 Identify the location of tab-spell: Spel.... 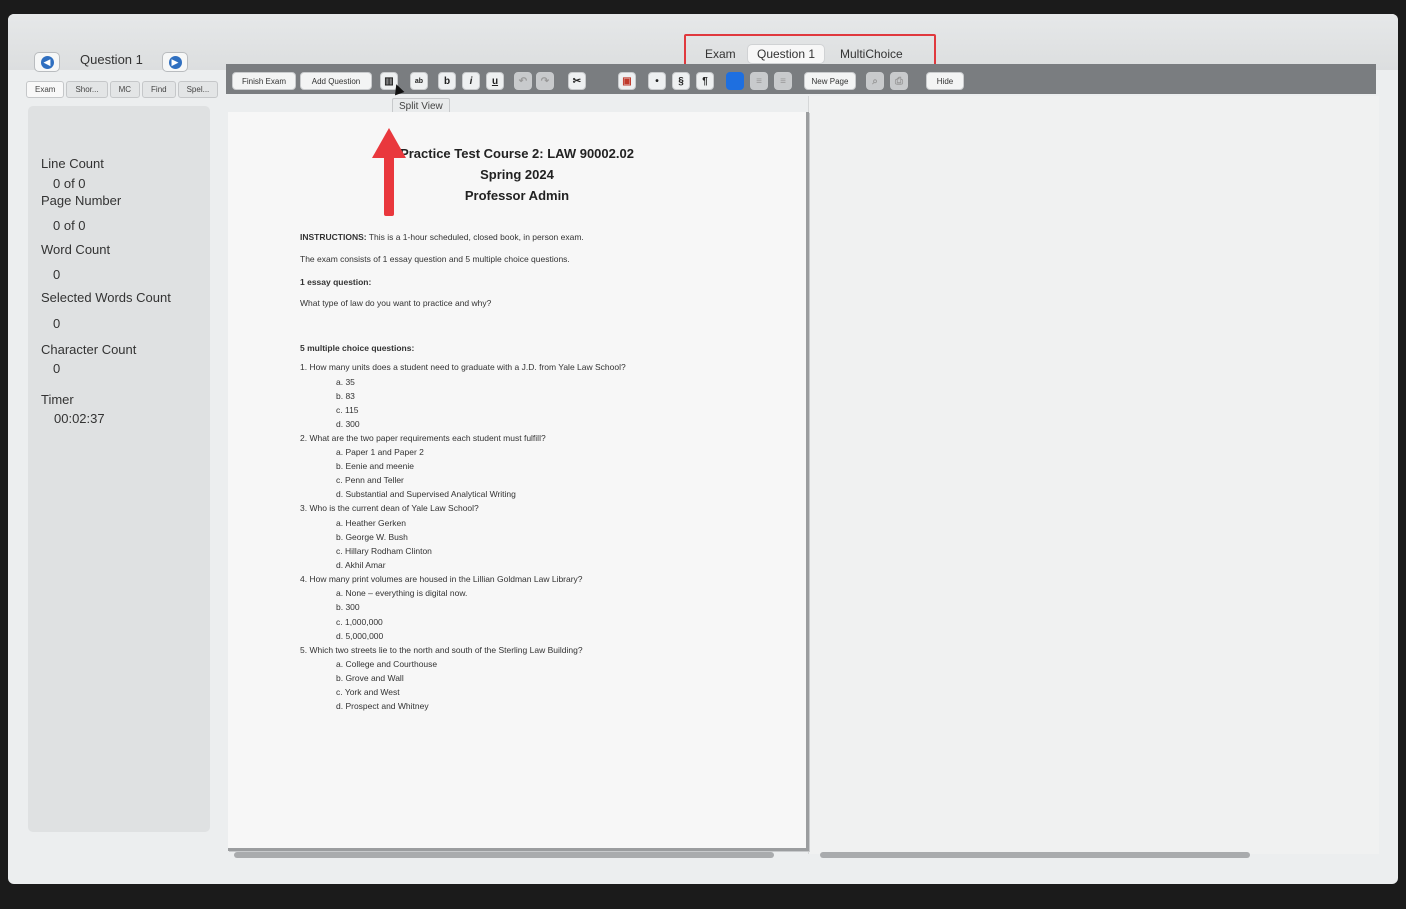
(198, 89).